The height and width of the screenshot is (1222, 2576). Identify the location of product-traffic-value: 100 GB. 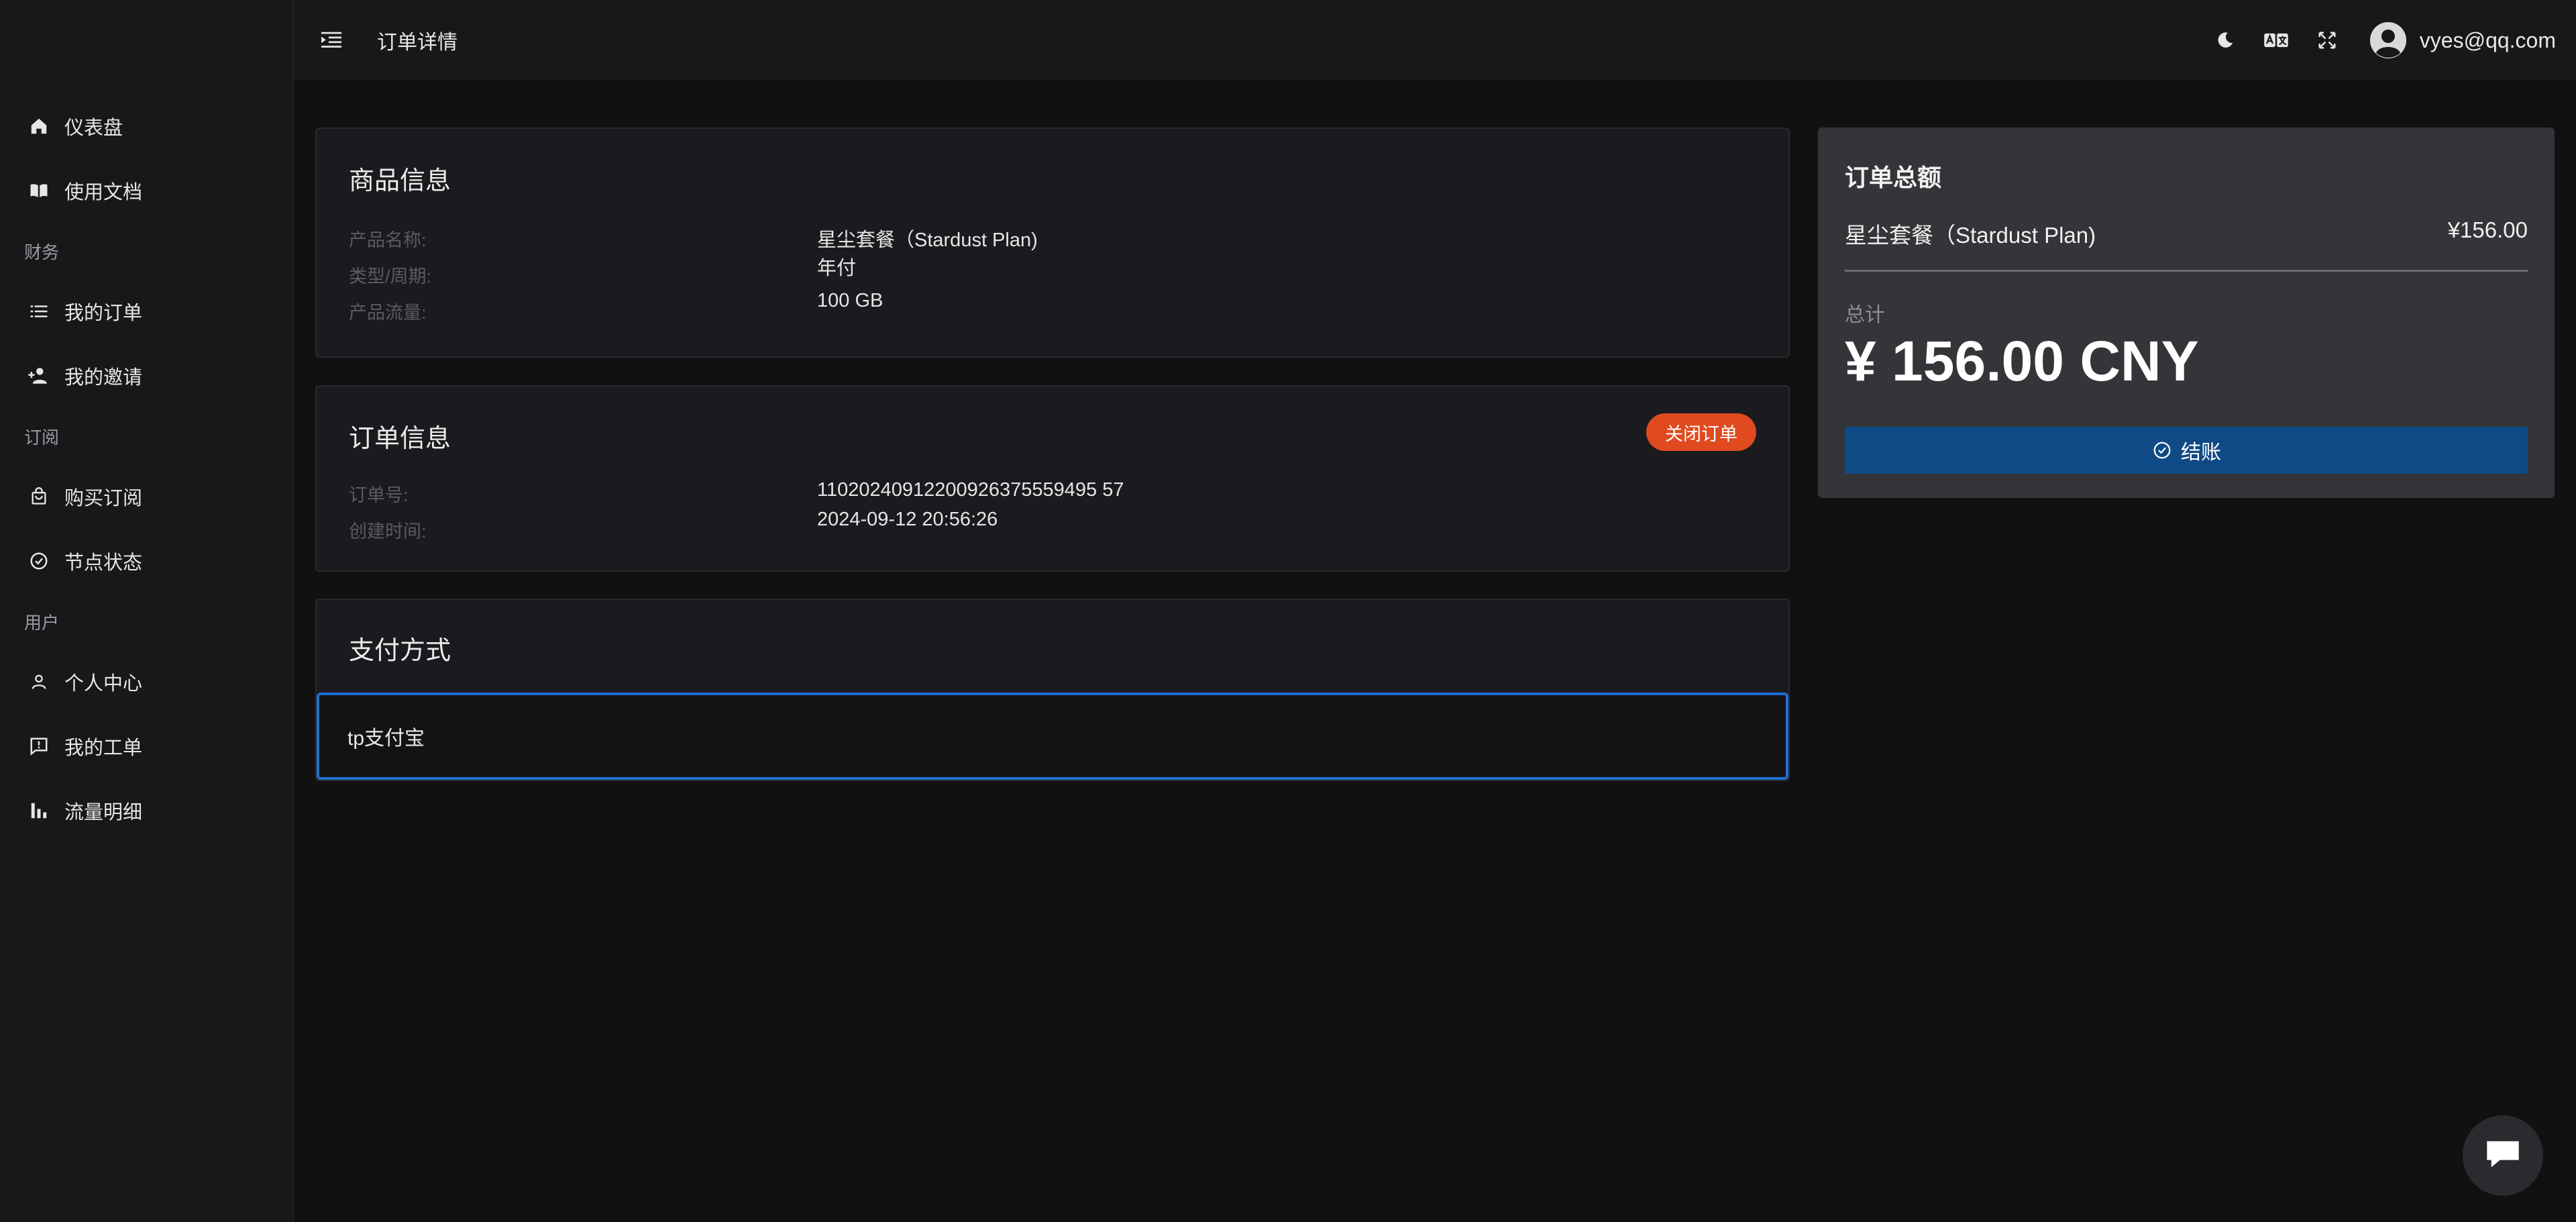
(850, 300).